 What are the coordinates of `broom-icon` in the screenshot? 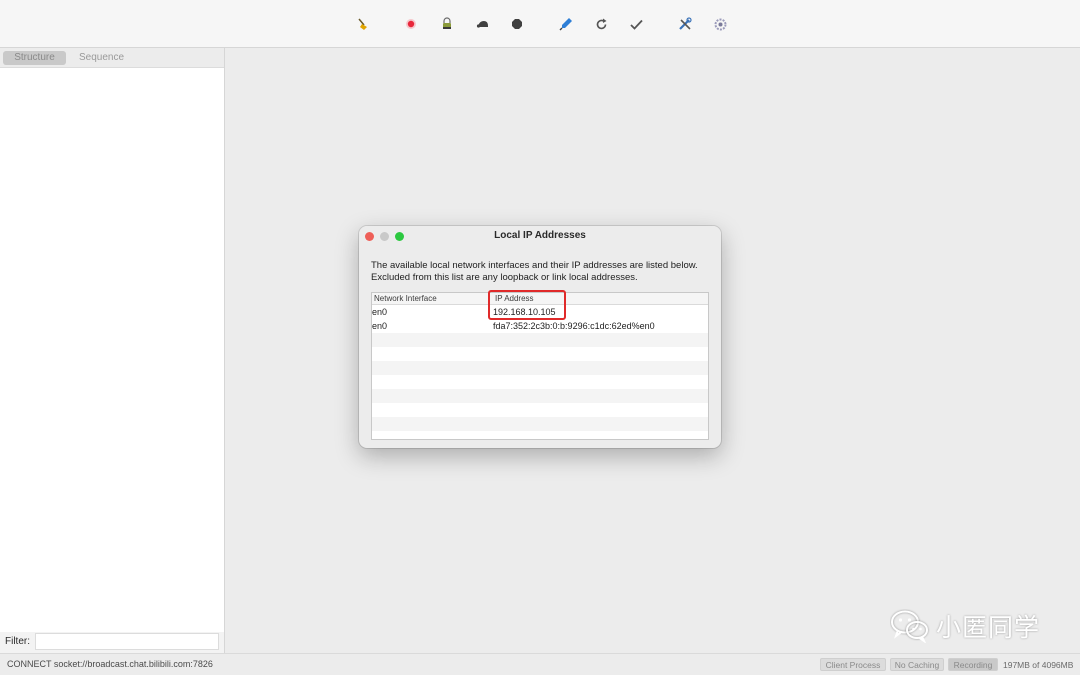 It's located at (363, 24).